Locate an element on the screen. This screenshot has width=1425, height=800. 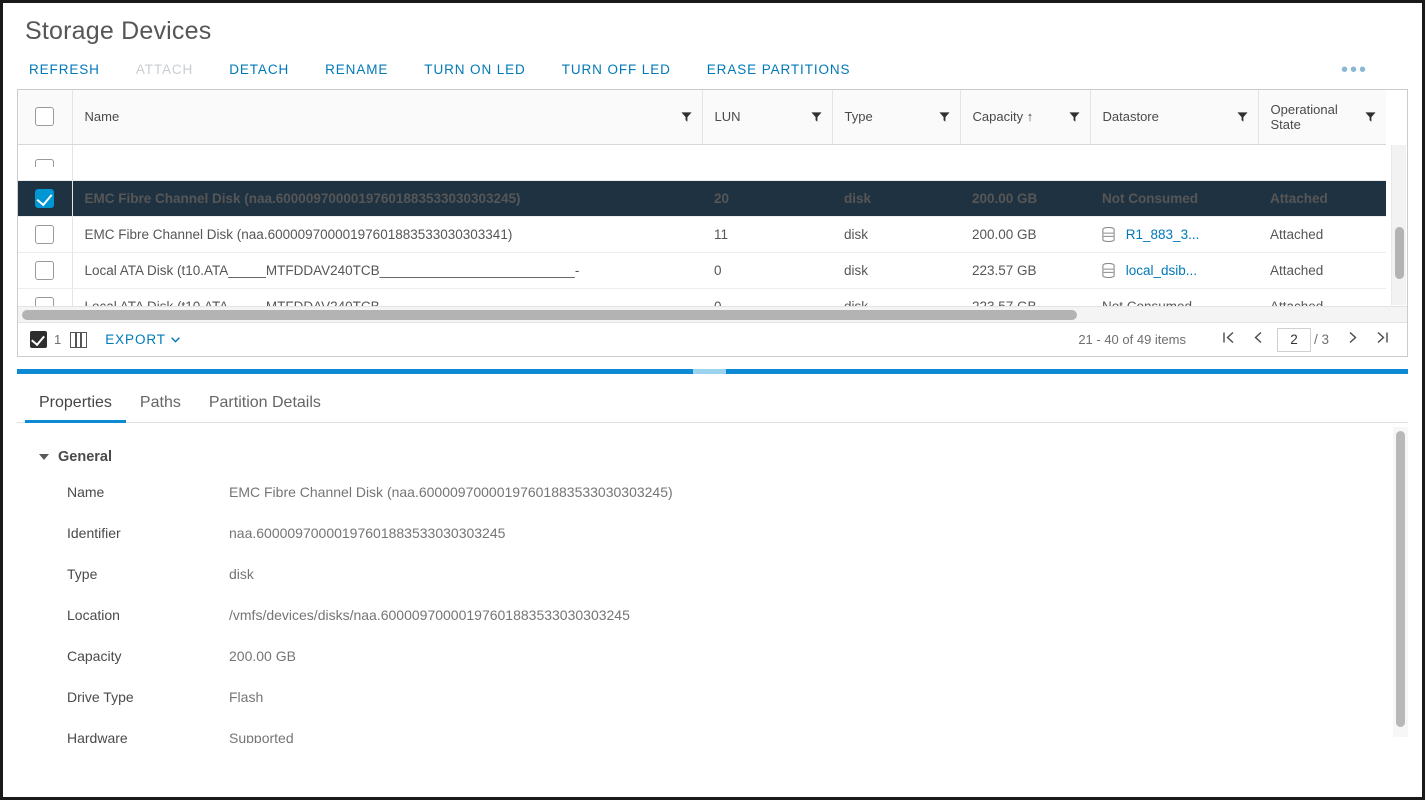
first-page-icon is located at coordinates (1229, 339).